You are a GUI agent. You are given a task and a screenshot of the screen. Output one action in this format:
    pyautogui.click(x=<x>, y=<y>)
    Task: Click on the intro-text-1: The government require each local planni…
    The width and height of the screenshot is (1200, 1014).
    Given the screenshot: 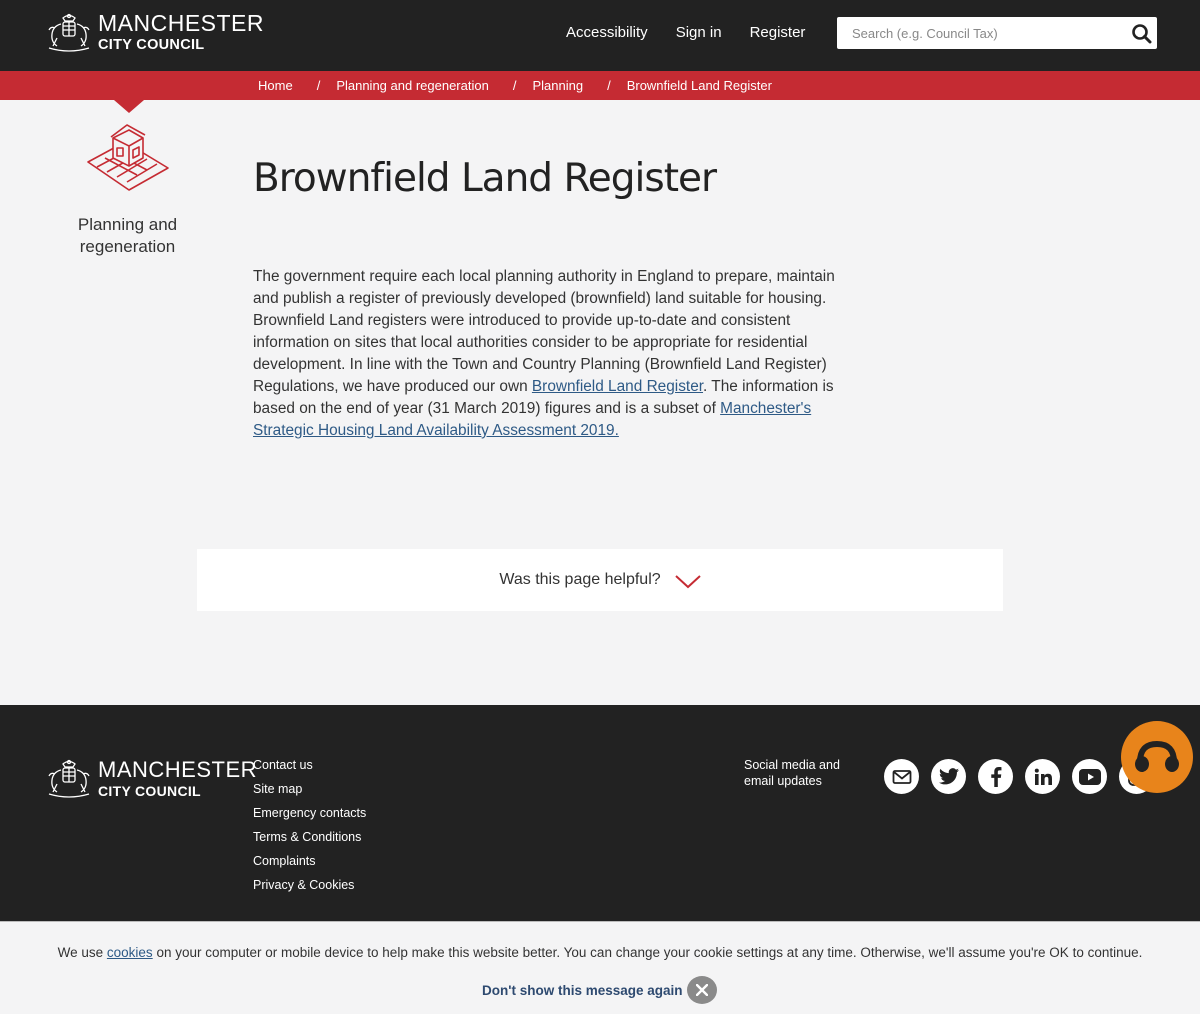 What is the action you would take?
    pyautogui.click(x=544, y=331)
    